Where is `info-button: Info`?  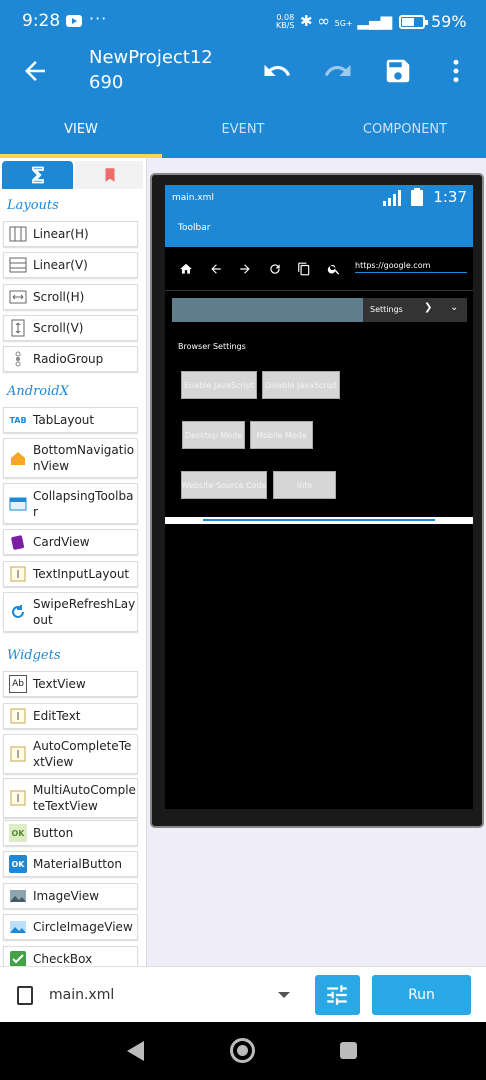 info-button: Info is located at coordinates (304, 485).